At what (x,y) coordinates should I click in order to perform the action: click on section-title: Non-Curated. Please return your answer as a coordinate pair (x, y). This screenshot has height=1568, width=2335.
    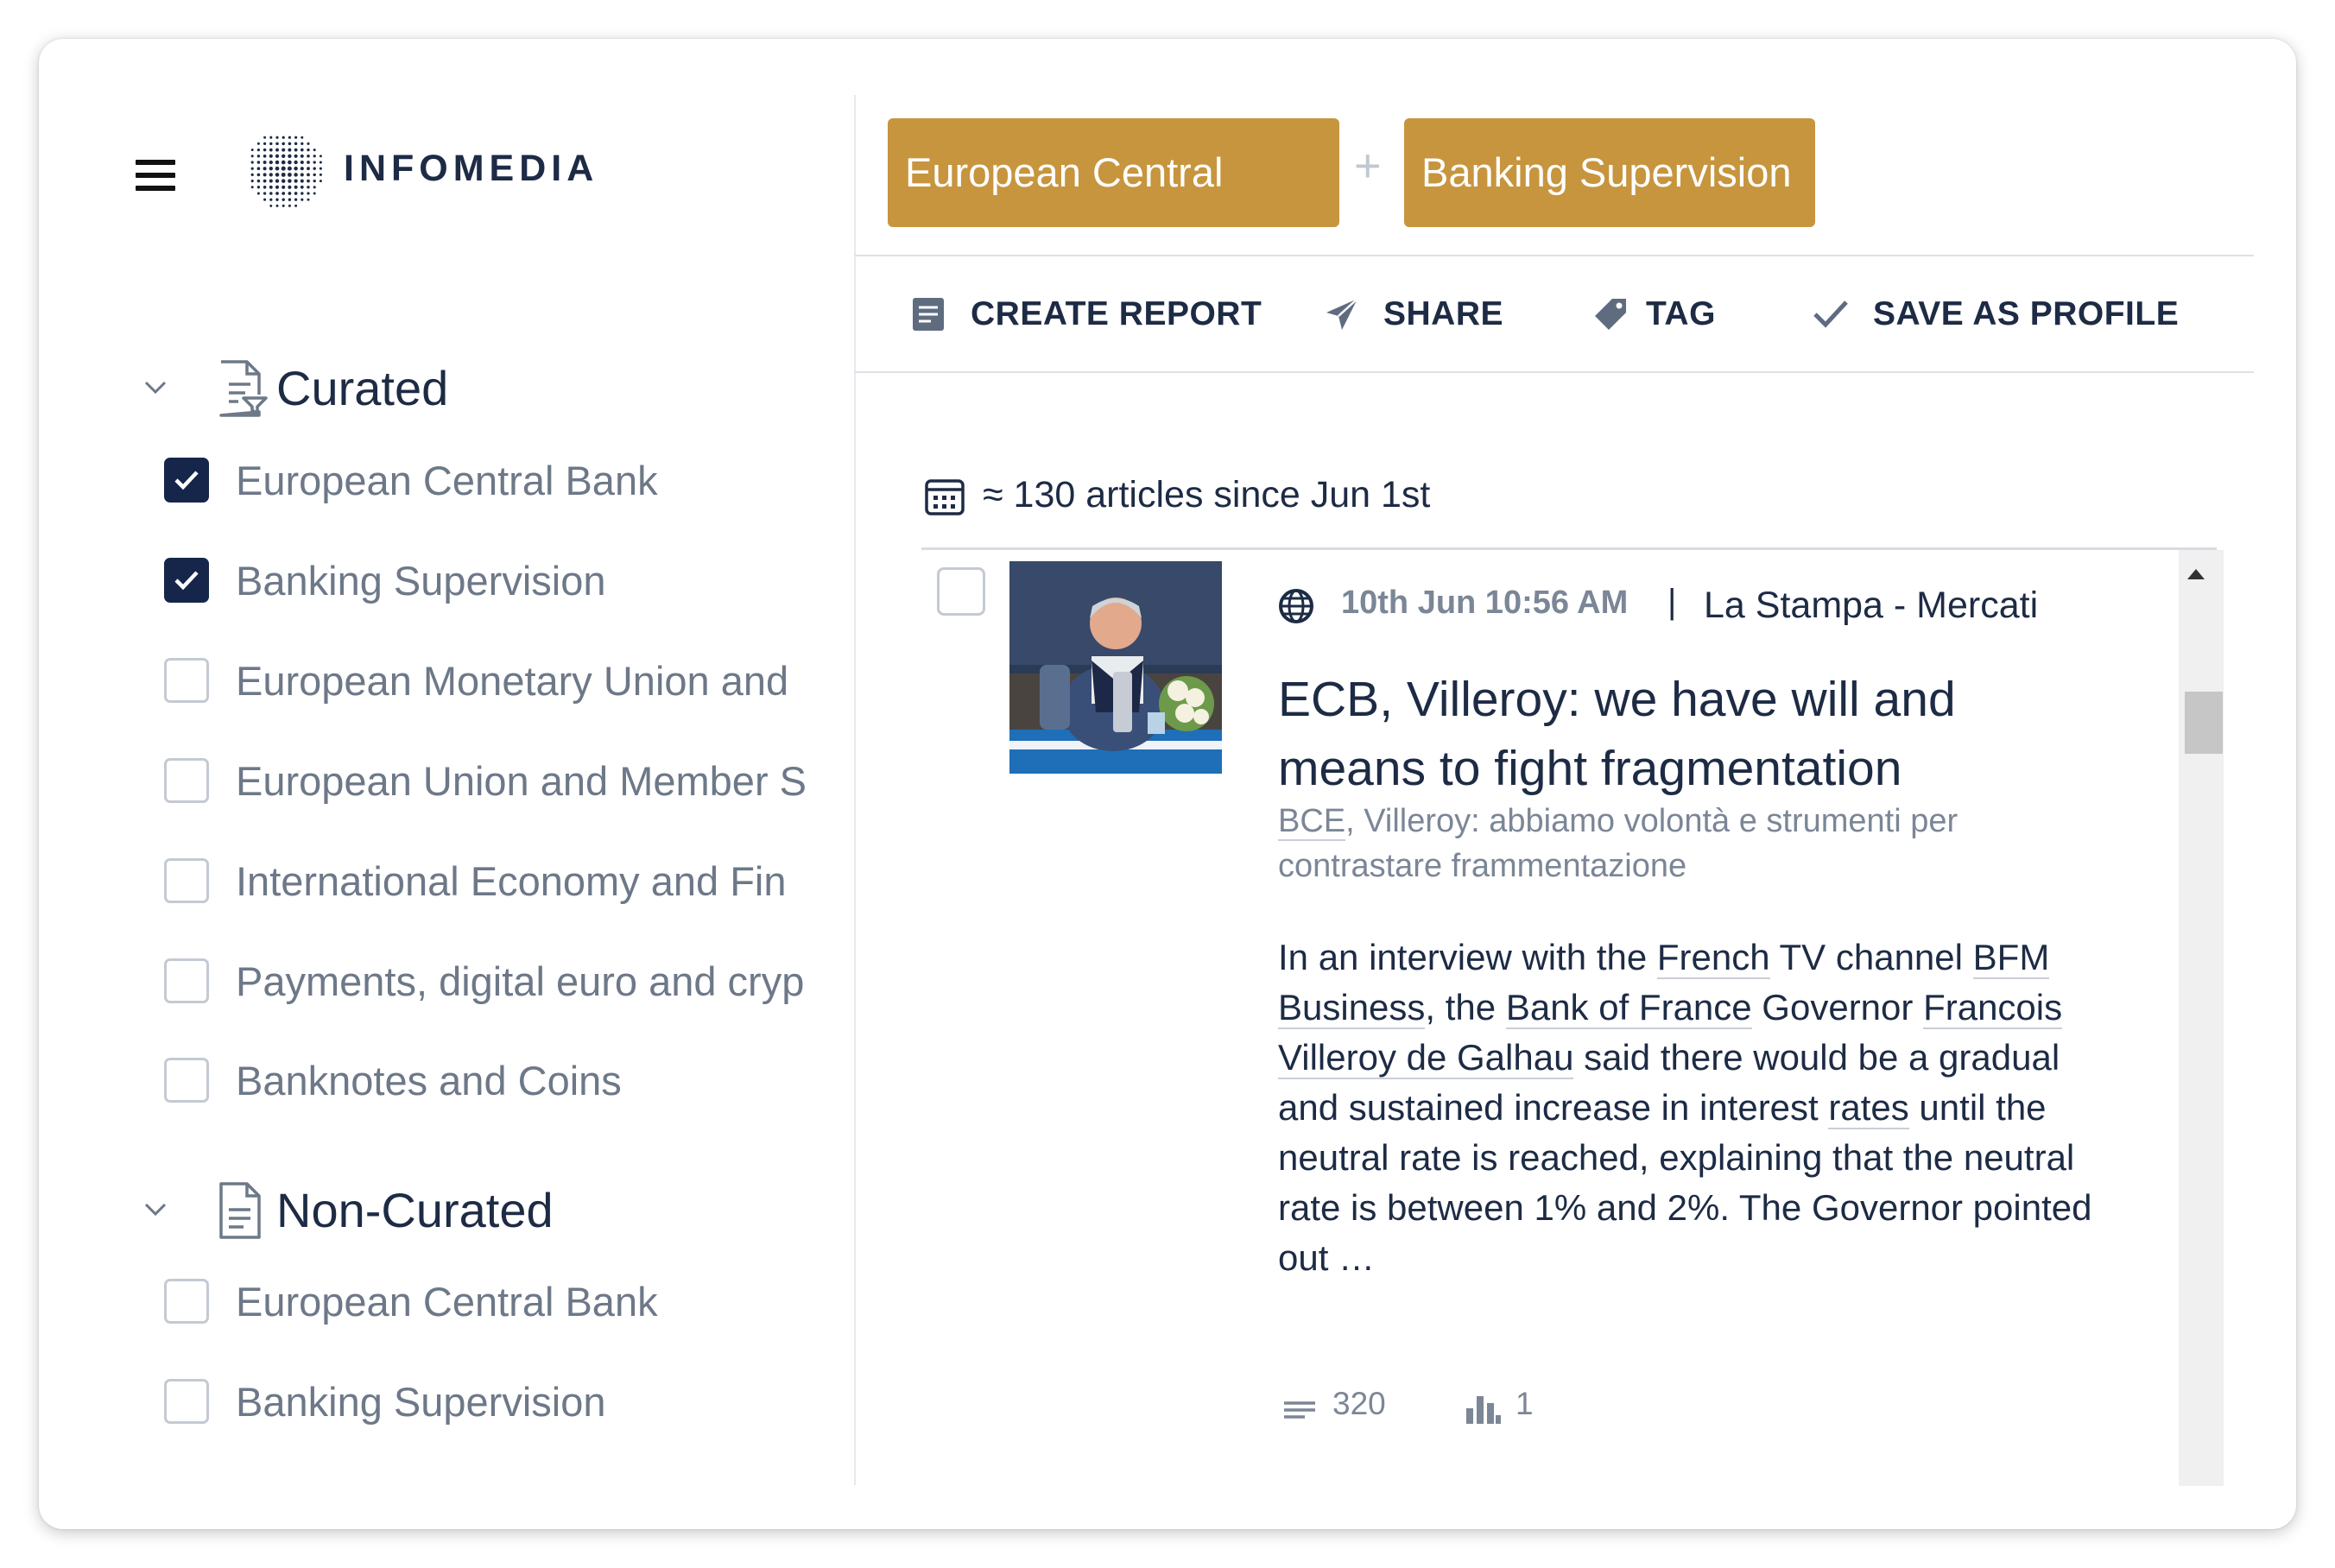
    Looking at the image, I should click on (415, 1210).